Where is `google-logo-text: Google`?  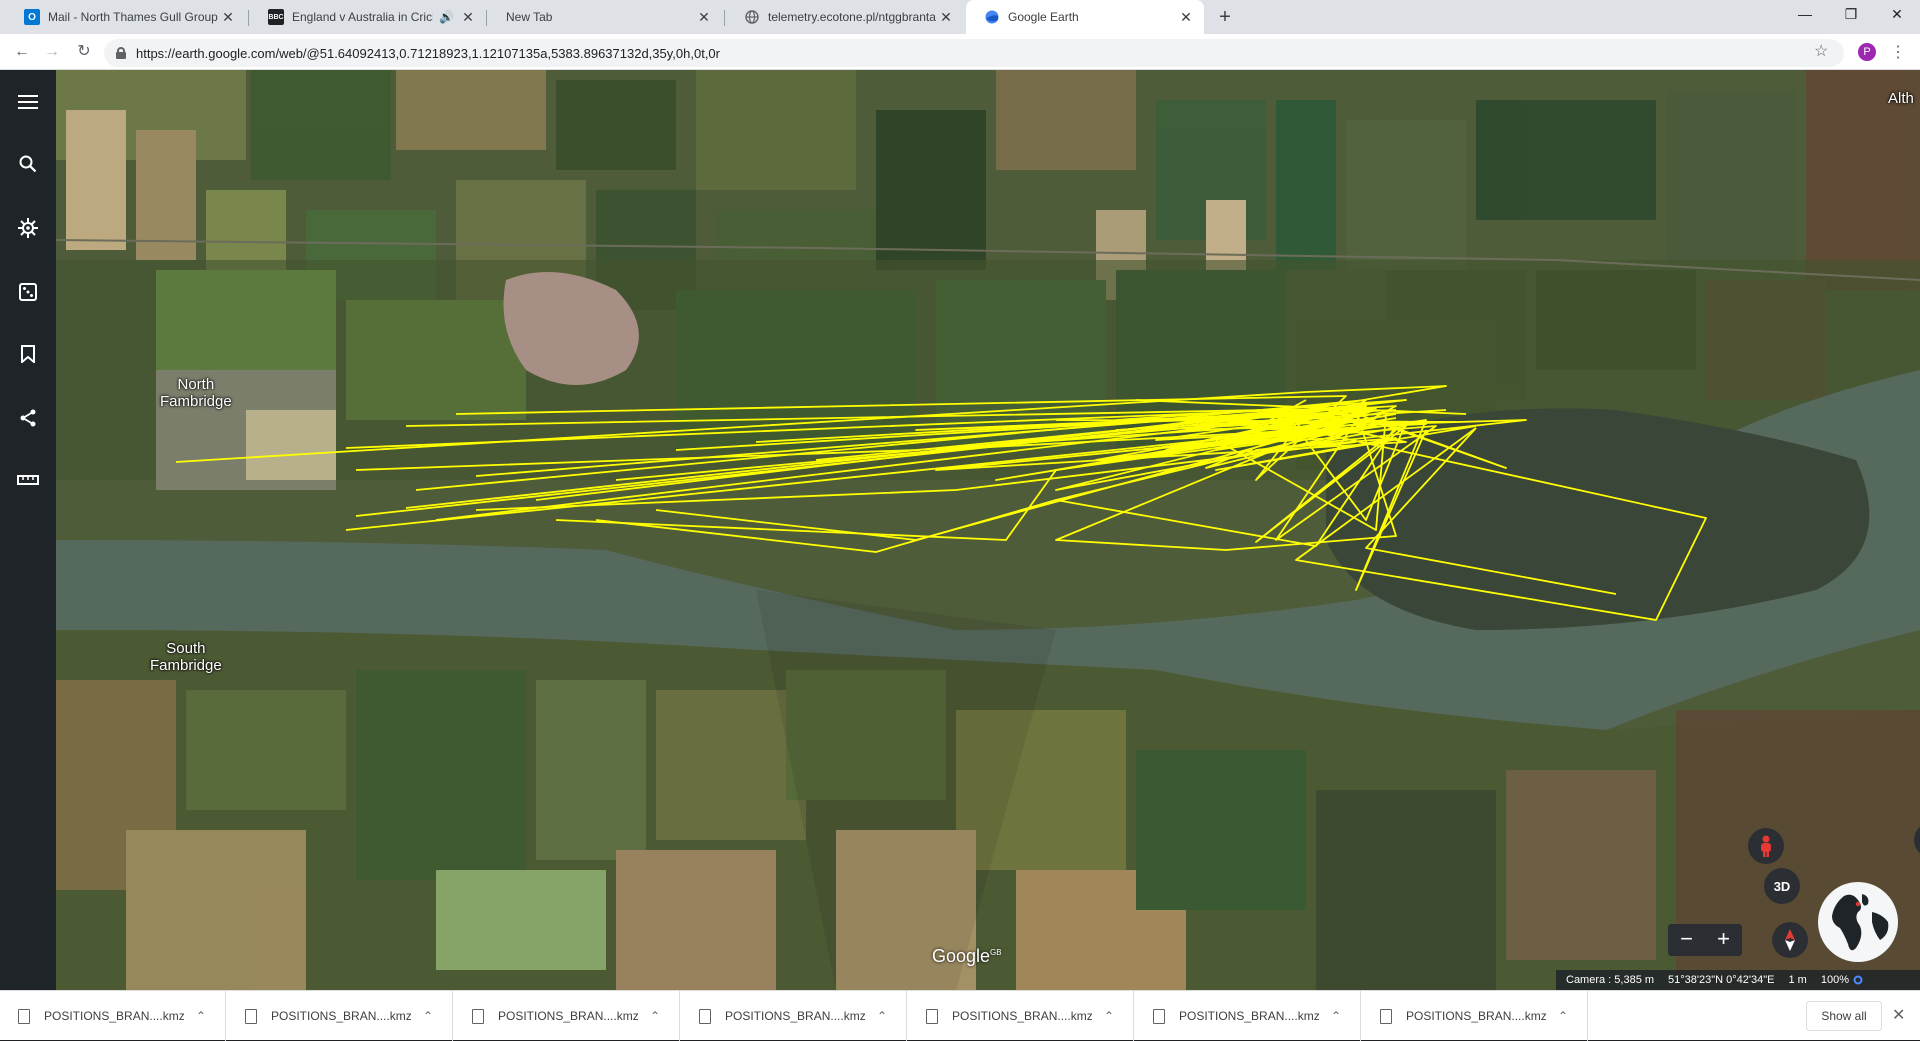 google-logo-text: Google is located at coordinates (961, 956).